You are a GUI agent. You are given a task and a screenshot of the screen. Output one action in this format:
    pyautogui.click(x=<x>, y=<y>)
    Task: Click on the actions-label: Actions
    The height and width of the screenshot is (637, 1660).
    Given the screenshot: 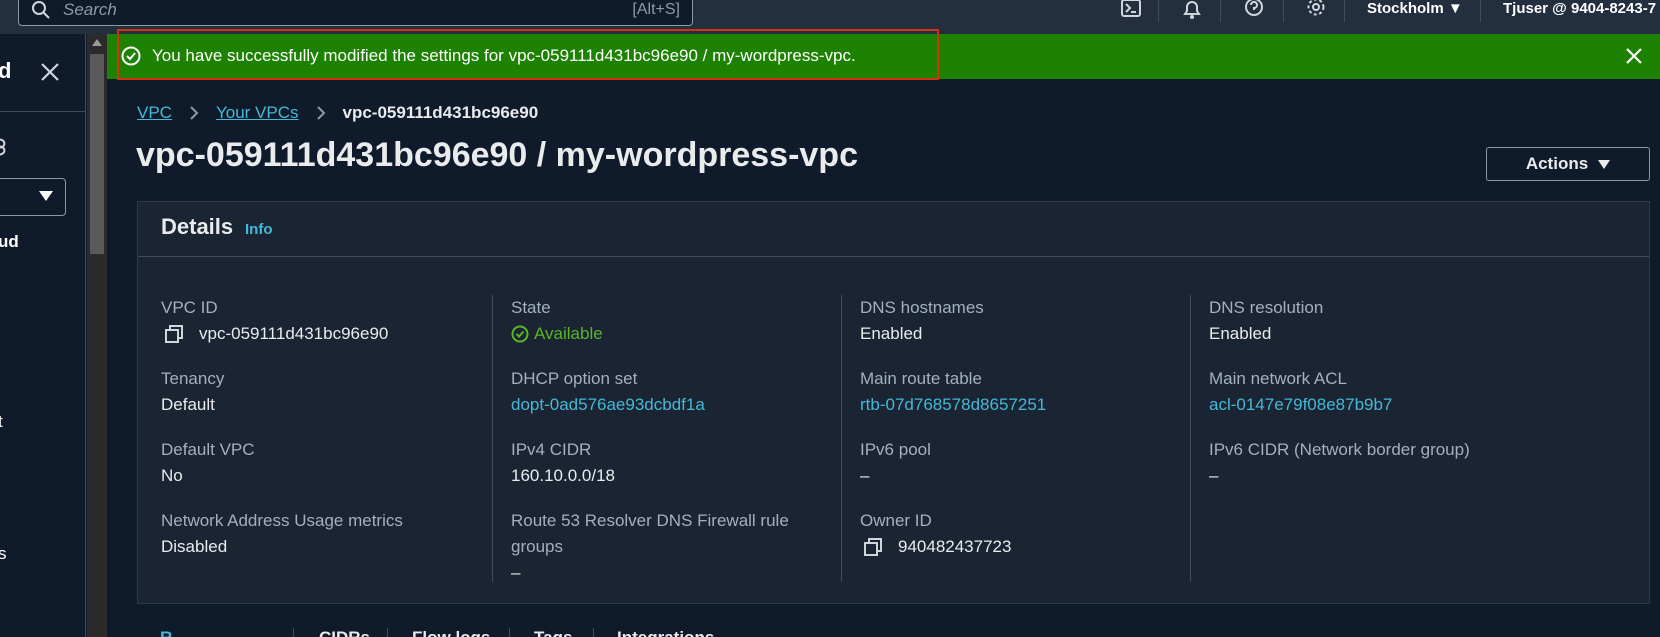 What is the action you would take?
    pyautogui.click(x=1557, y=163)
    